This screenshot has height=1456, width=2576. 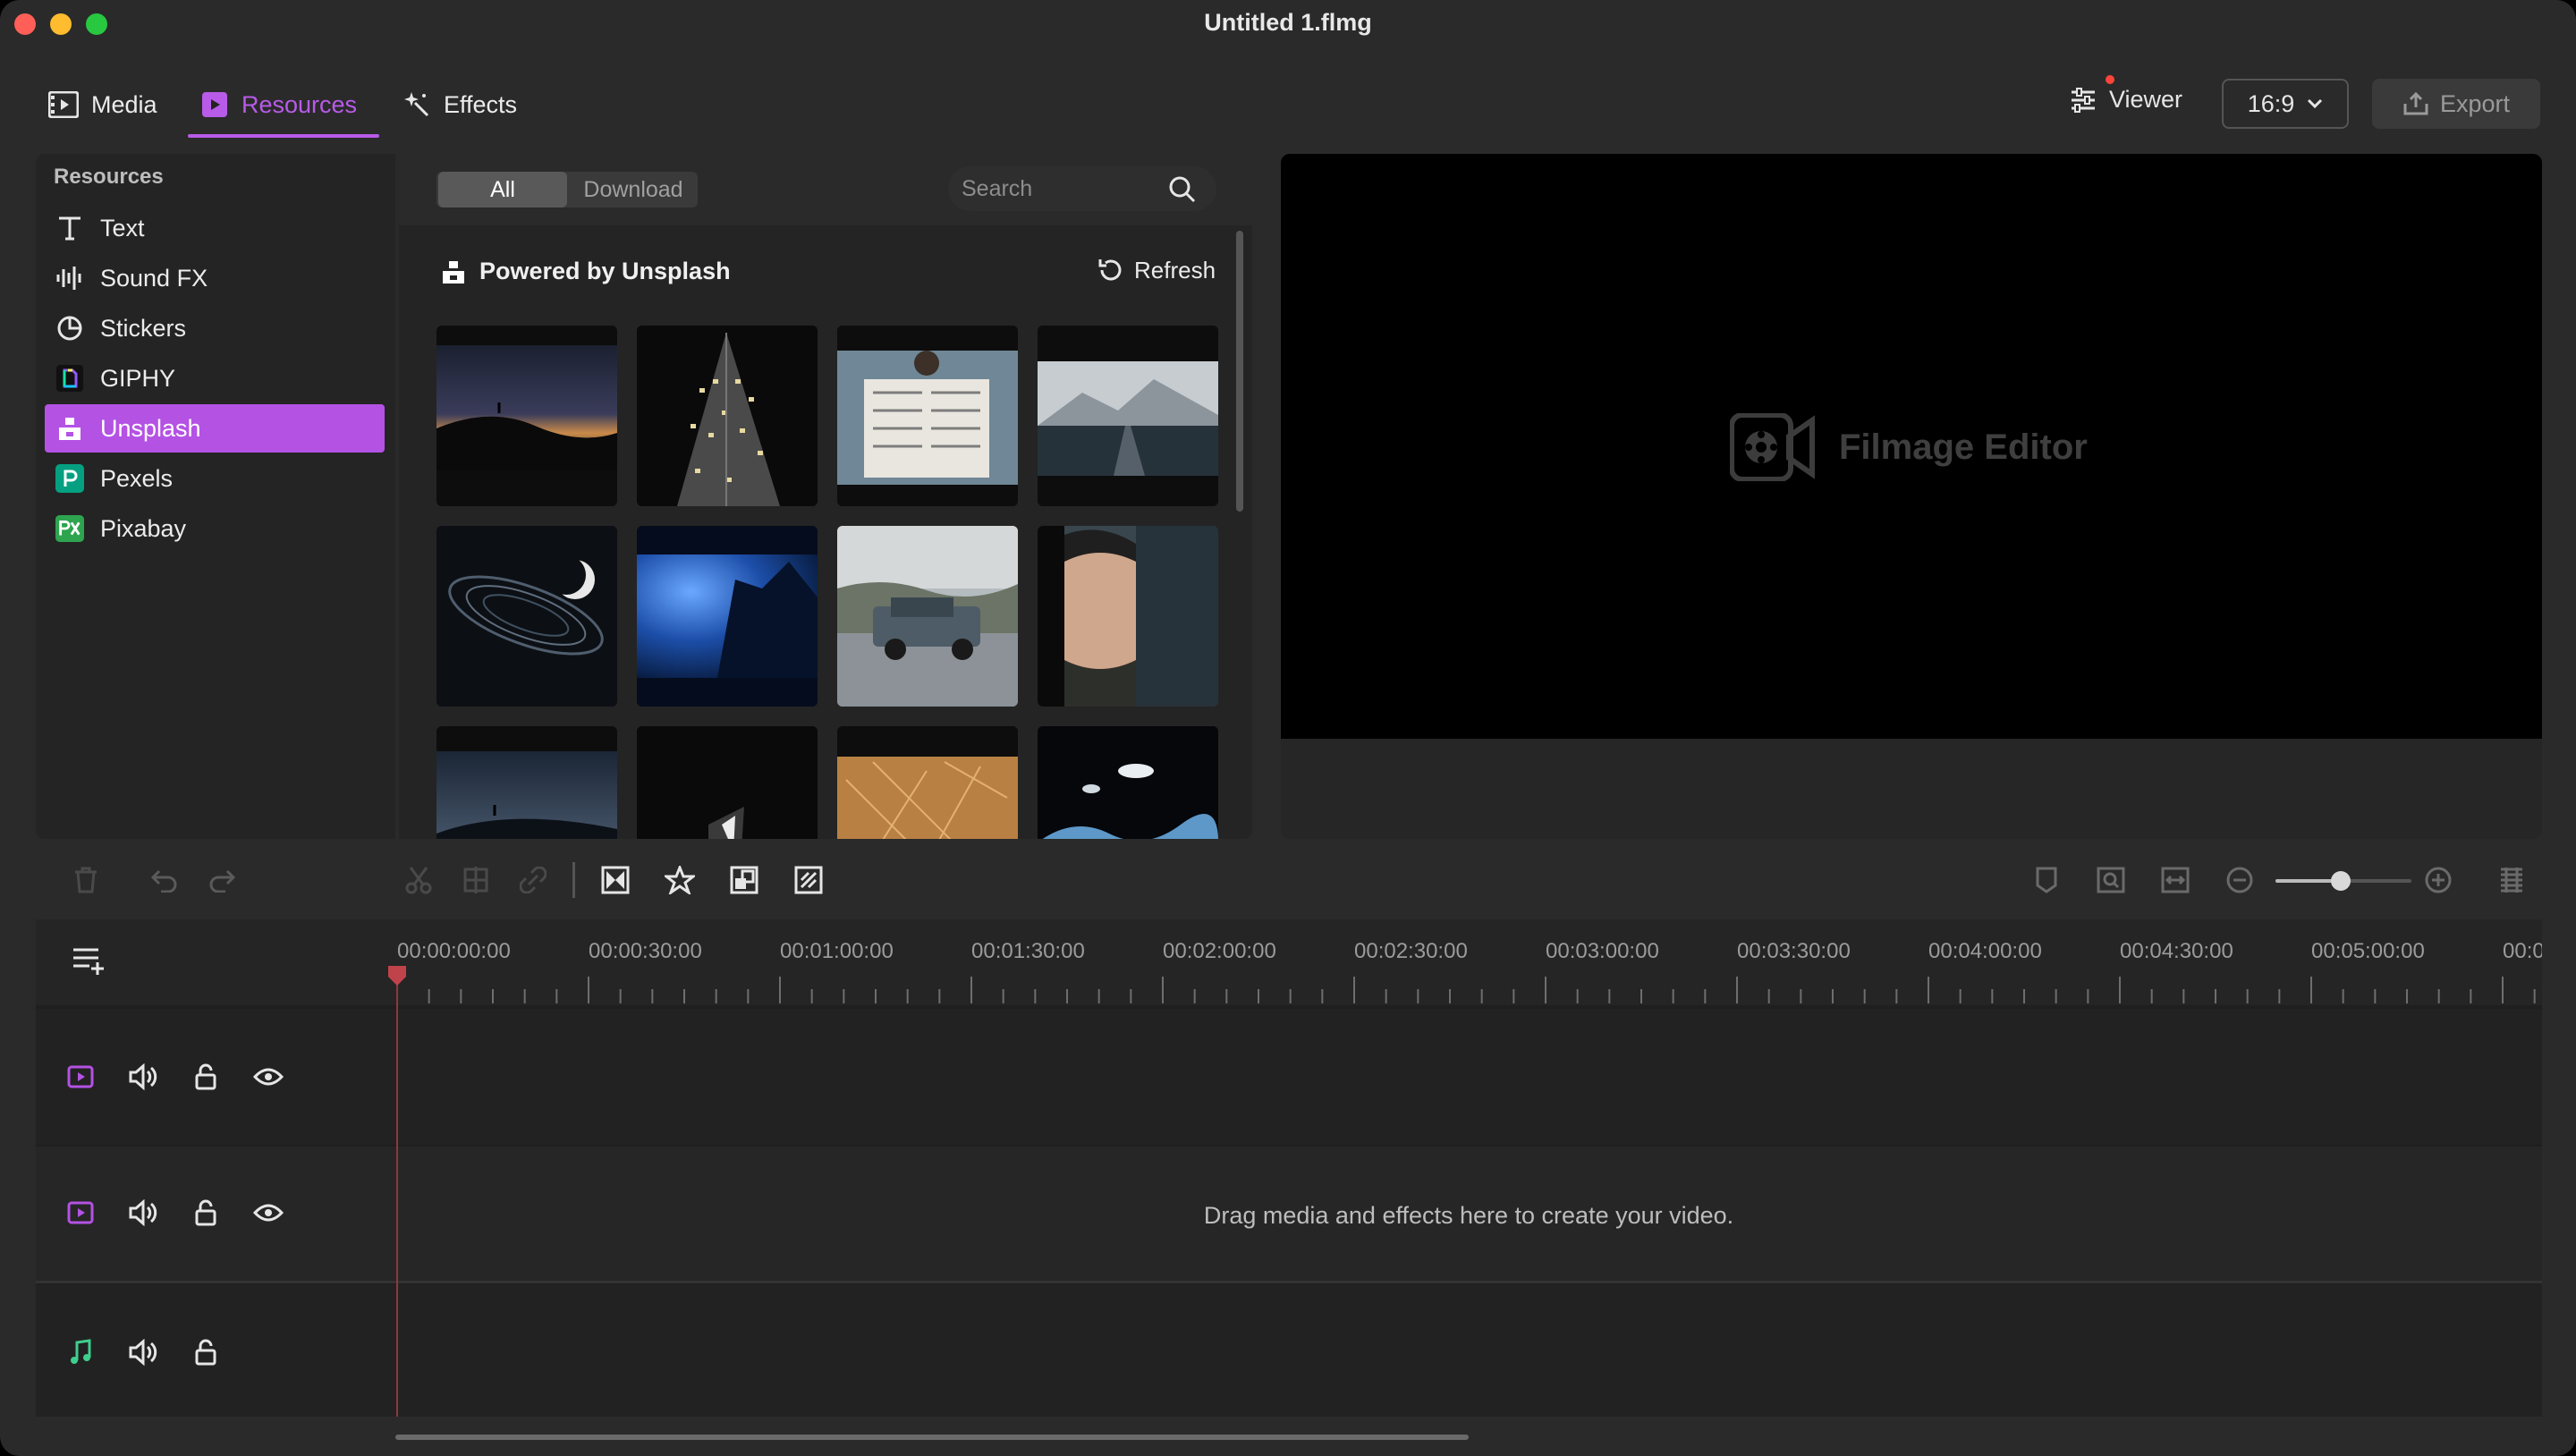 I want to click on viewer-settings-button: Viewer, so click(x=2126, y=94).